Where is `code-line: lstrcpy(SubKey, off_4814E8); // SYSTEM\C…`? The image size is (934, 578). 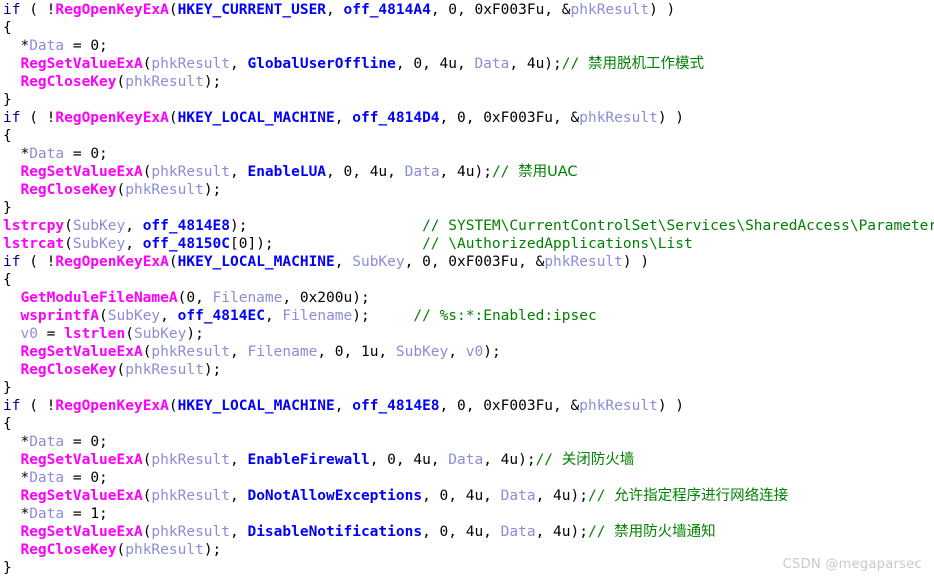
code-line: lstrcpy(SubKey, off_4814E8); // SYSTEM\C… is located at coordinates (467, 226).